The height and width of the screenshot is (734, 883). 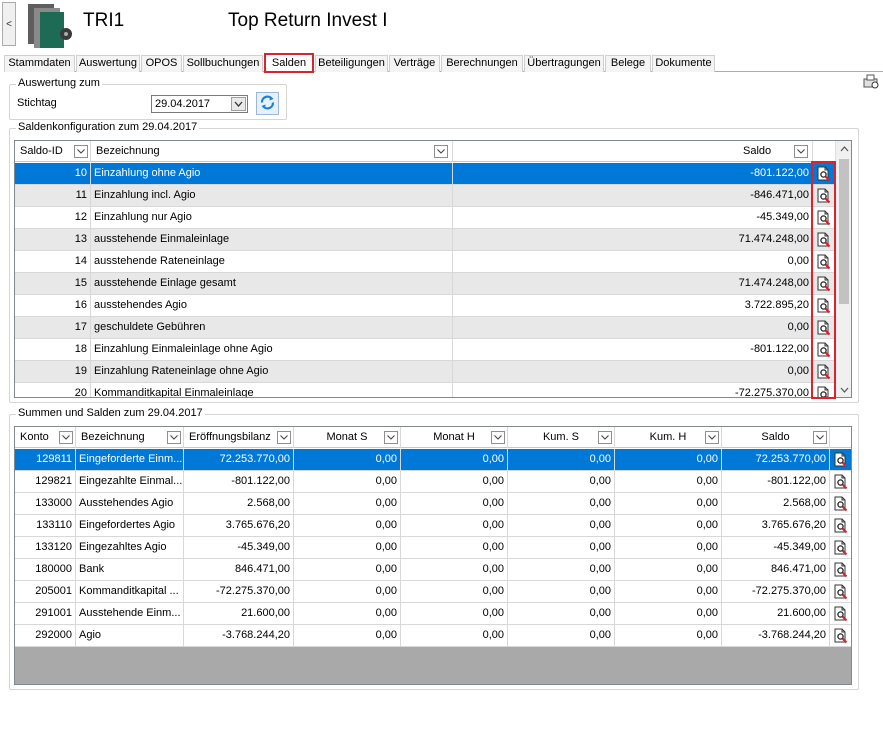 I want to click on tab-salden: Salden, so click(x=289, y=63).